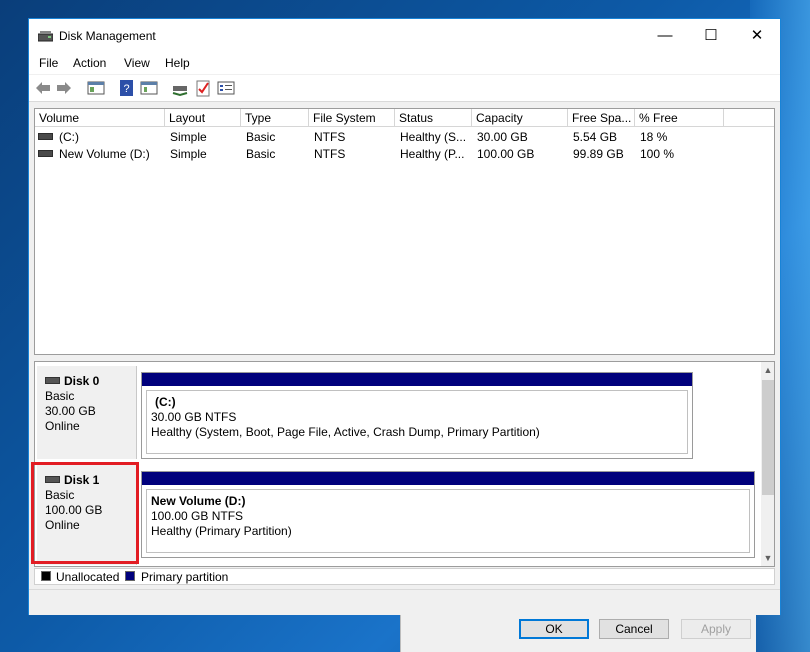 The height and width of the screenshot is (652, 810). I want to click on title-bar: Disk Management — ☐ ✕, so click(404, 35).